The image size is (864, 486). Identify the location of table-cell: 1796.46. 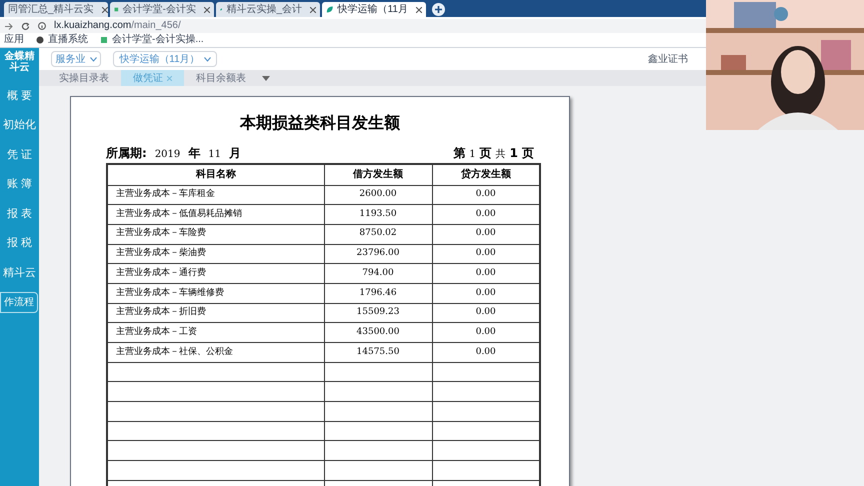
(378, 293).